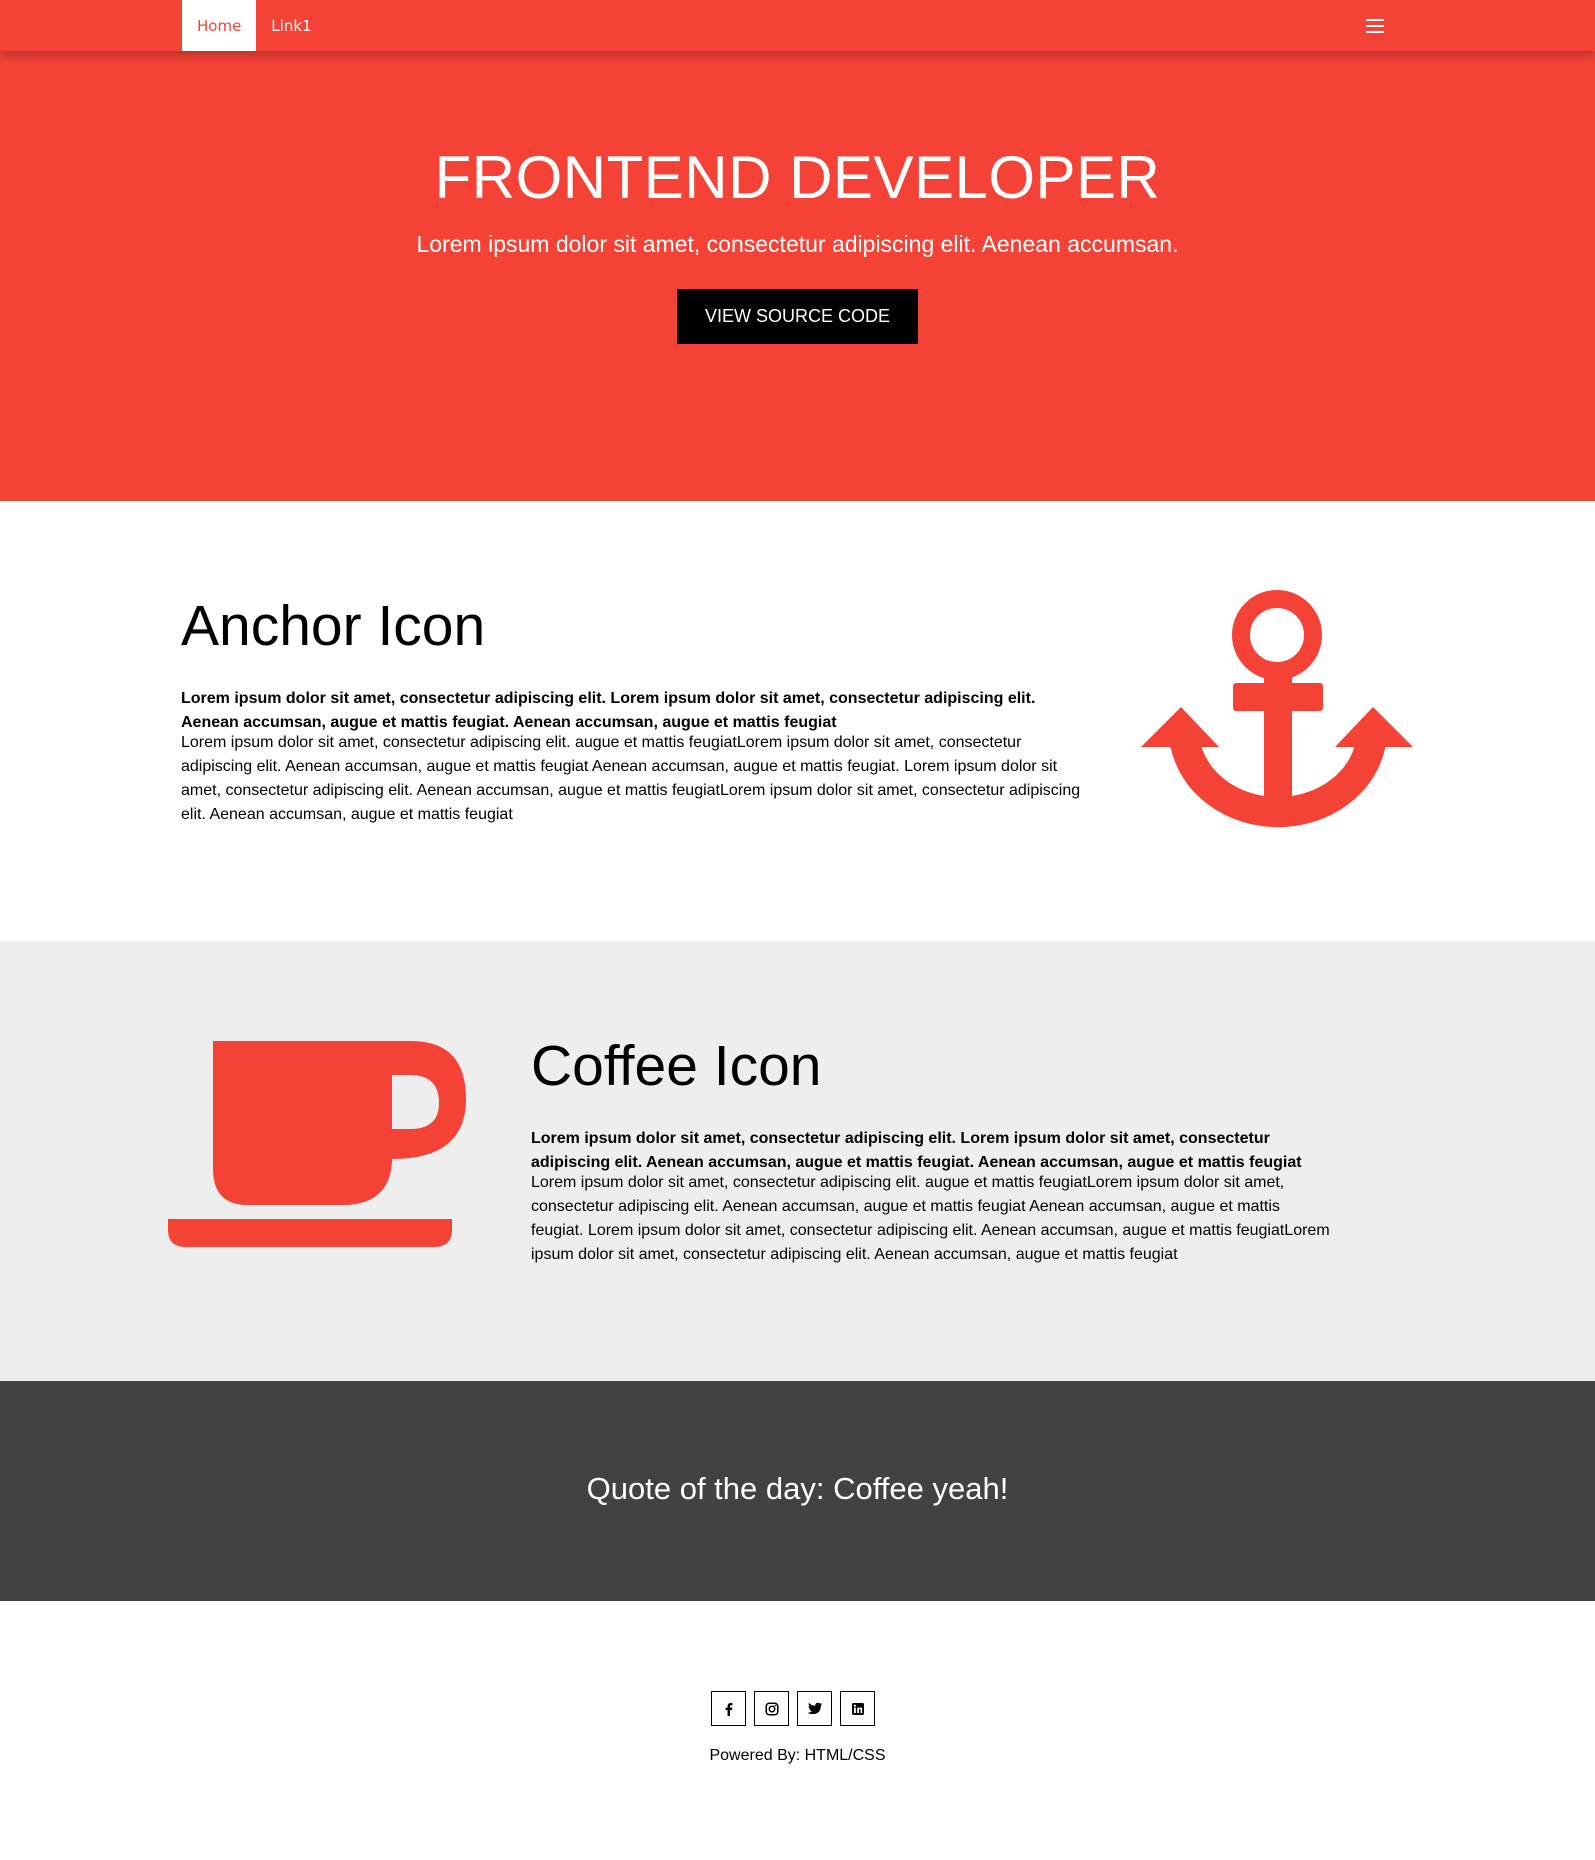  What do you see at coordinates (814, 1708) in the screenshot?
I see `twitter-icon` at bounding box center [814, 1708].